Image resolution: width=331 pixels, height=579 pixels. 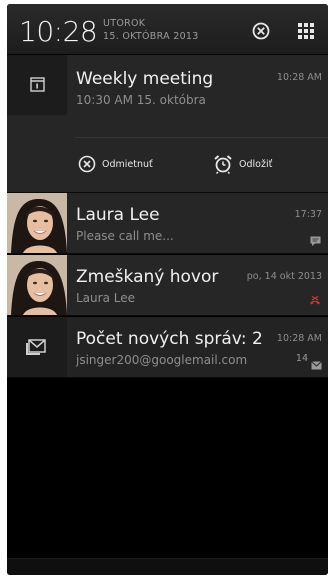 I want to click on notification-title: Počet nových správ: 2, so click(x=169, y=339).